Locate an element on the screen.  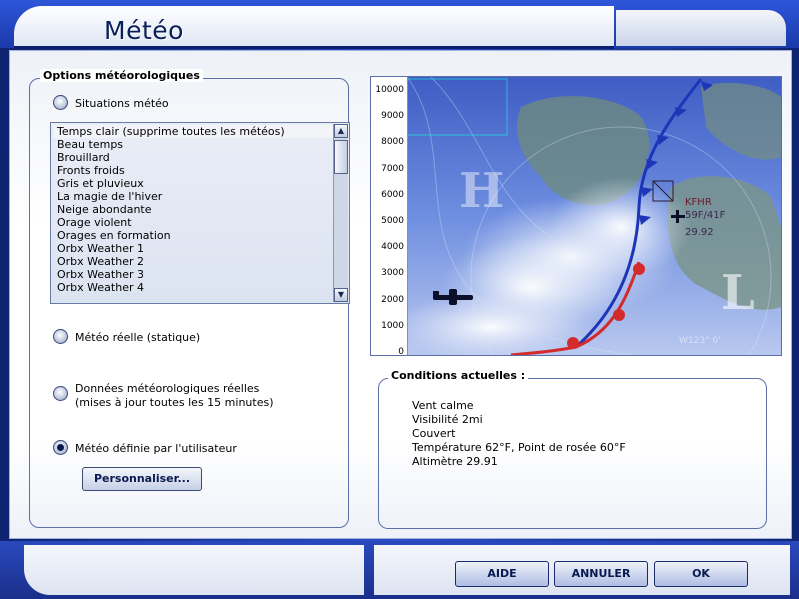
condition-line: Vent calme is located at coordinates (443, 405).